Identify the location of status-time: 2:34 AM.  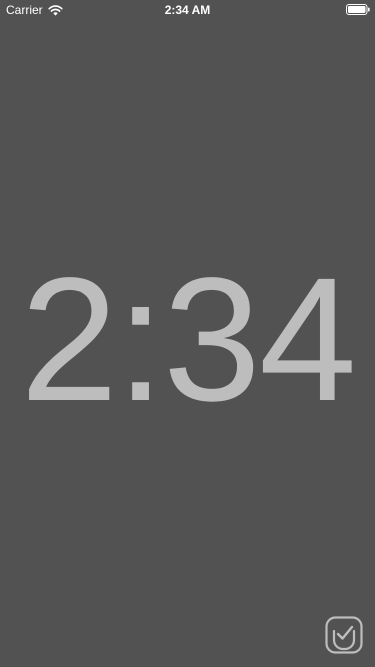
(187, 10).